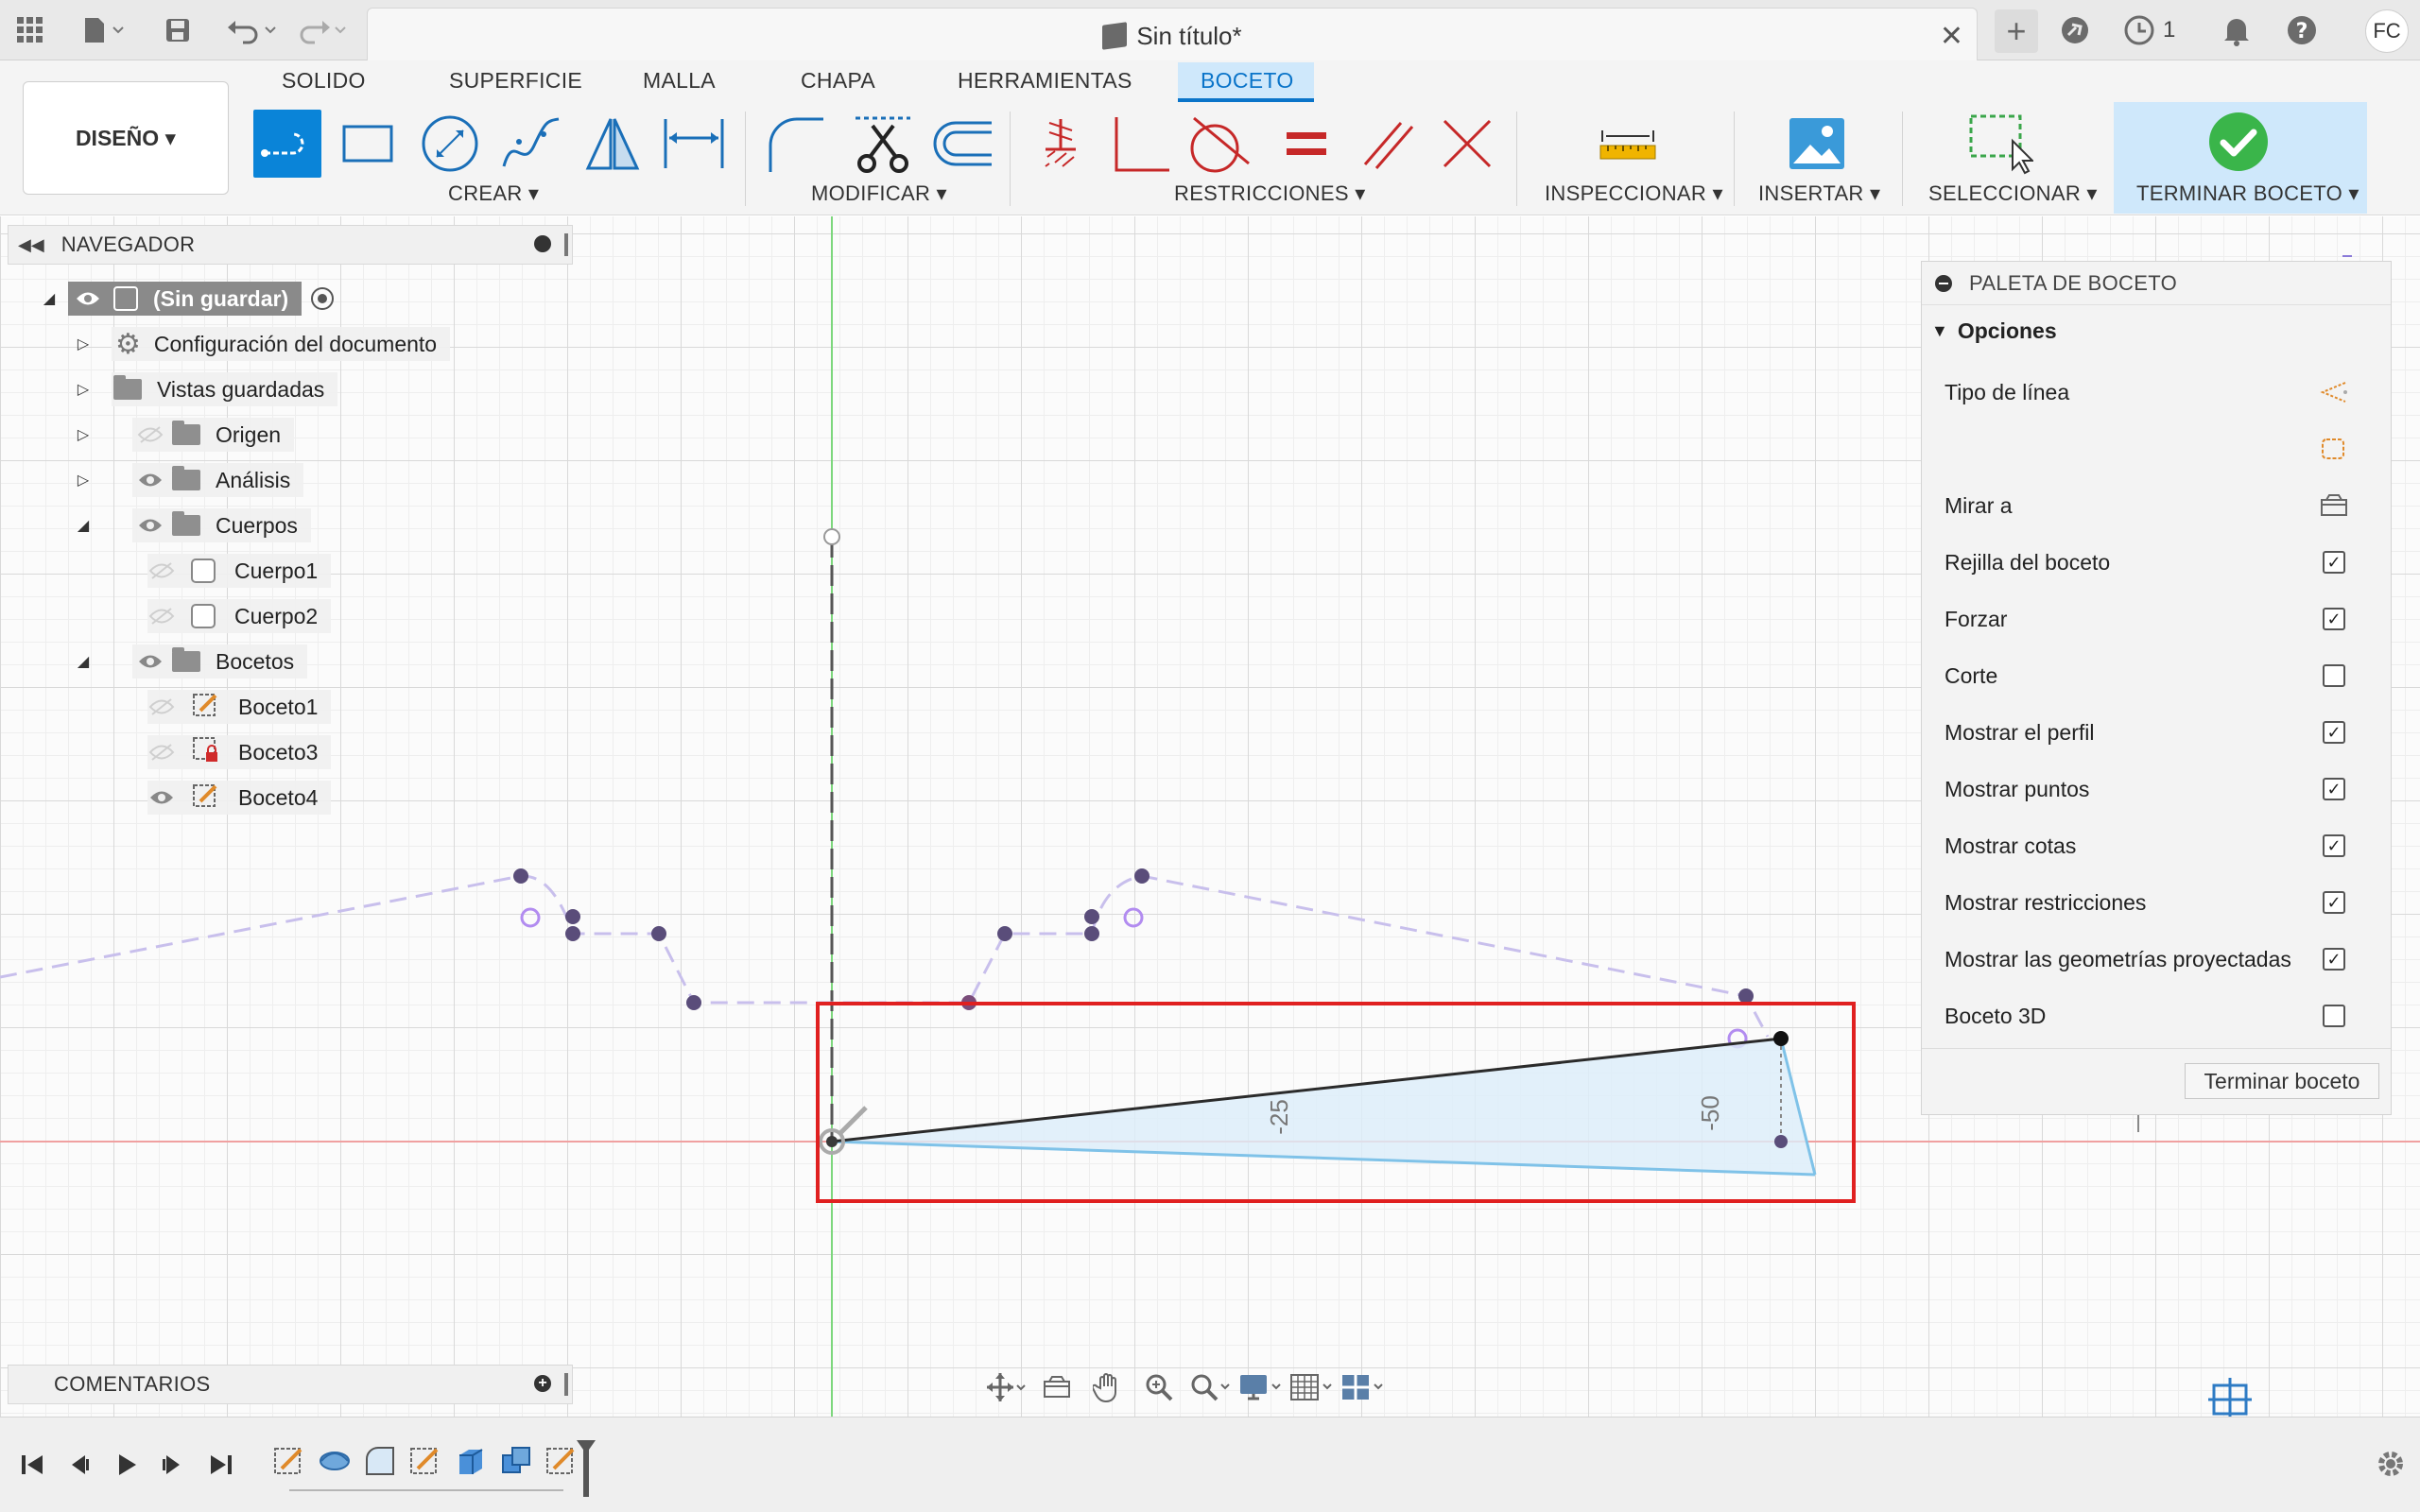 The image size is (2420, 1512). Describe the element at coordinates (586, 1469) in the screenshot. I see `timeline-marker` at that location.